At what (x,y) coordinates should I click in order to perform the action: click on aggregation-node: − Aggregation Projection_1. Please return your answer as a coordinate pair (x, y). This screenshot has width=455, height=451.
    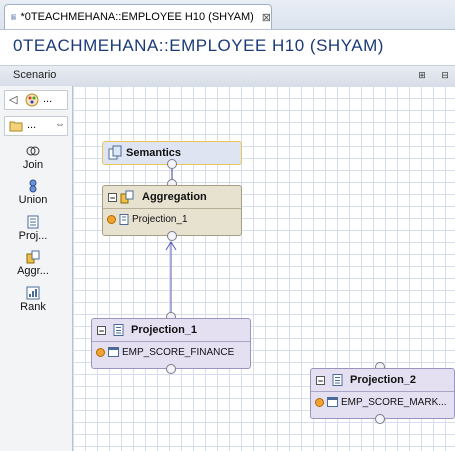
    Looking at the image, I should click on (172, 210).